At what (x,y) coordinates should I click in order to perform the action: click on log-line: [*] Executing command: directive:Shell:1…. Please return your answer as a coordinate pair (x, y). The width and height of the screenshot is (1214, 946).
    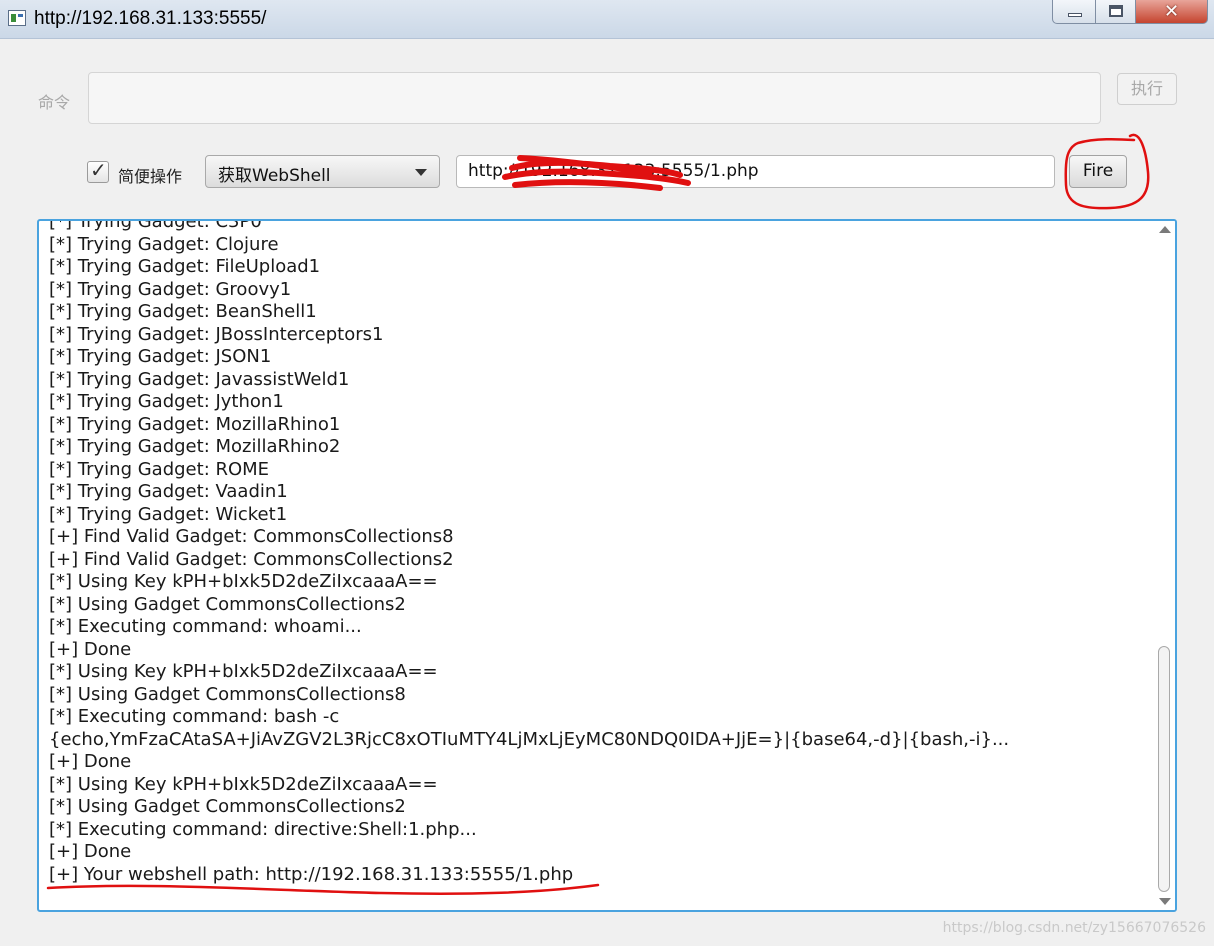
    Looking at the image, I should click on (263, 829).